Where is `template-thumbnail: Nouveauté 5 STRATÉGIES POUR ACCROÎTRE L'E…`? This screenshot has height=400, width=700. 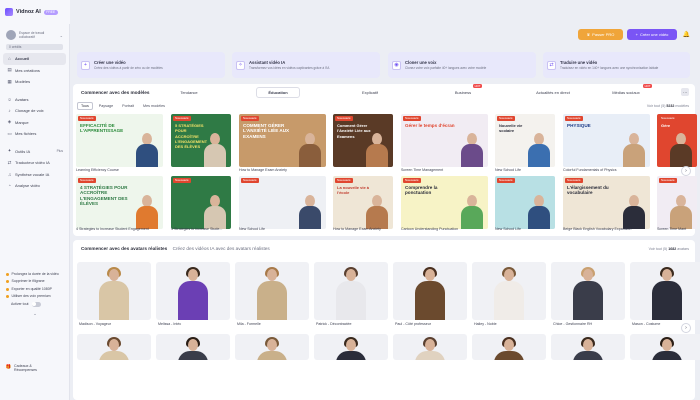 template-thumbnail: Nouveauté 5 STRATÉGIES POUR ACCROÎTRE L'E… is located at coordinates (201, 140).